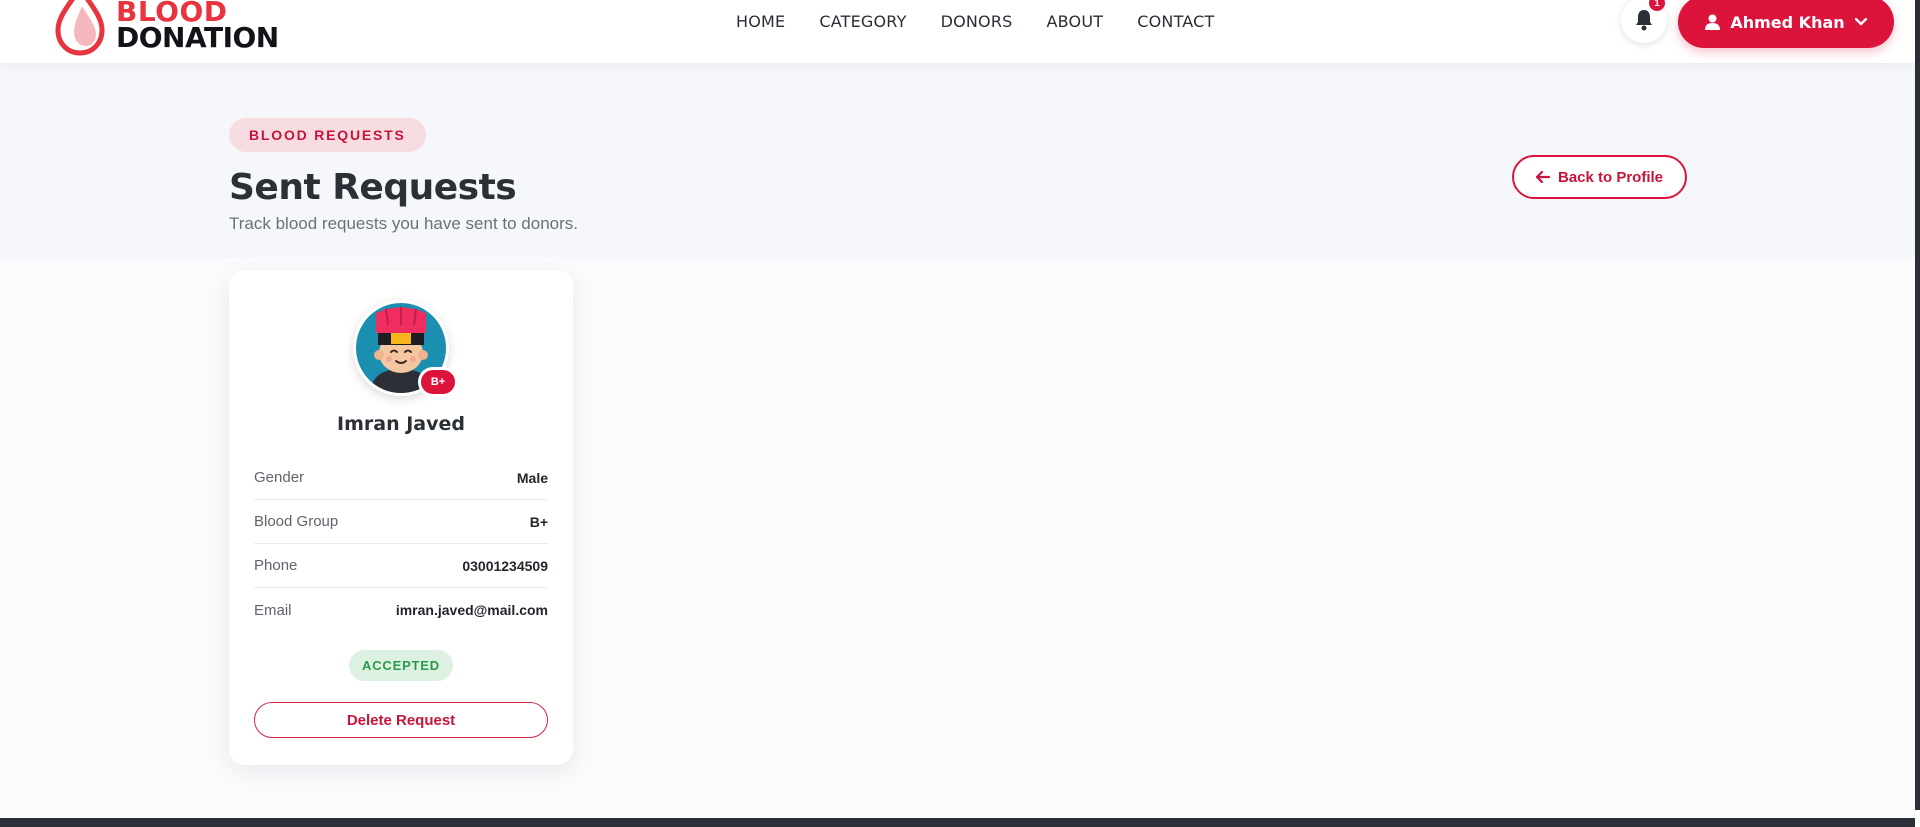 The width and height of the screenshot is (1920, 827). Describe the element at coordinates (1917, 405) in the screenshot. I see `page-scrollbar` at that location.